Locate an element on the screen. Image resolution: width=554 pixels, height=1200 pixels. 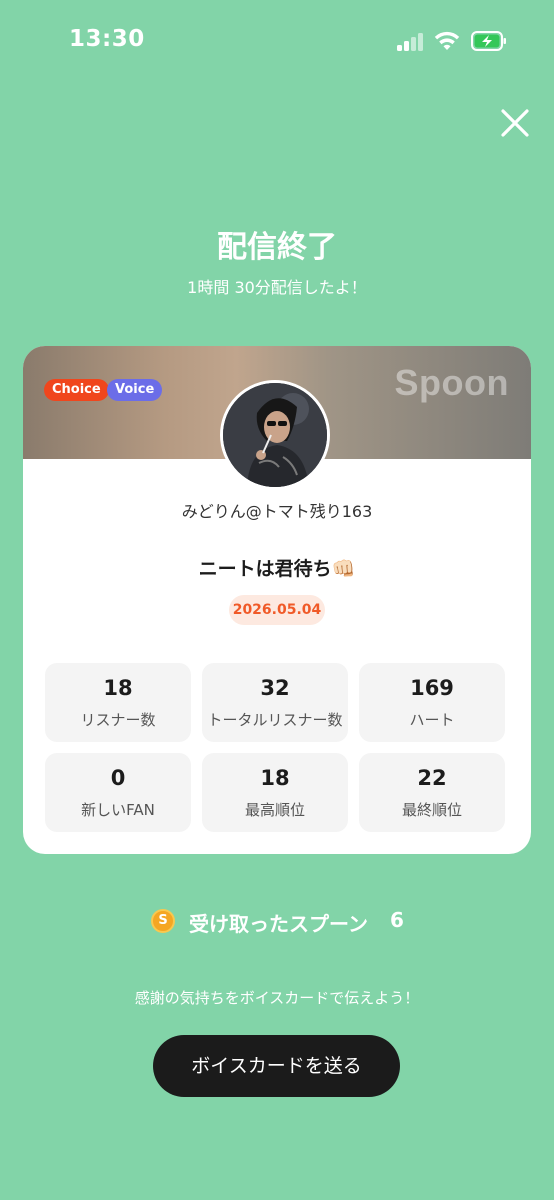
stat-hearts: 169 ハート is located at coordinates (432, 702).